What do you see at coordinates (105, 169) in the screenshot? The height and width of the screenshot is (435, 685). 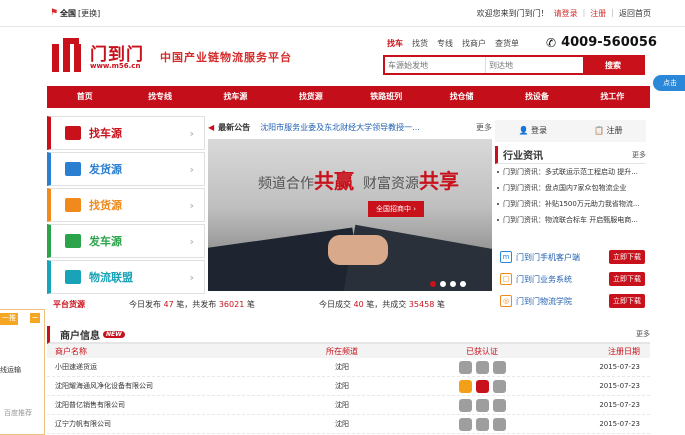 I see `category-label: 发货源` at bounding box center [105, 169].